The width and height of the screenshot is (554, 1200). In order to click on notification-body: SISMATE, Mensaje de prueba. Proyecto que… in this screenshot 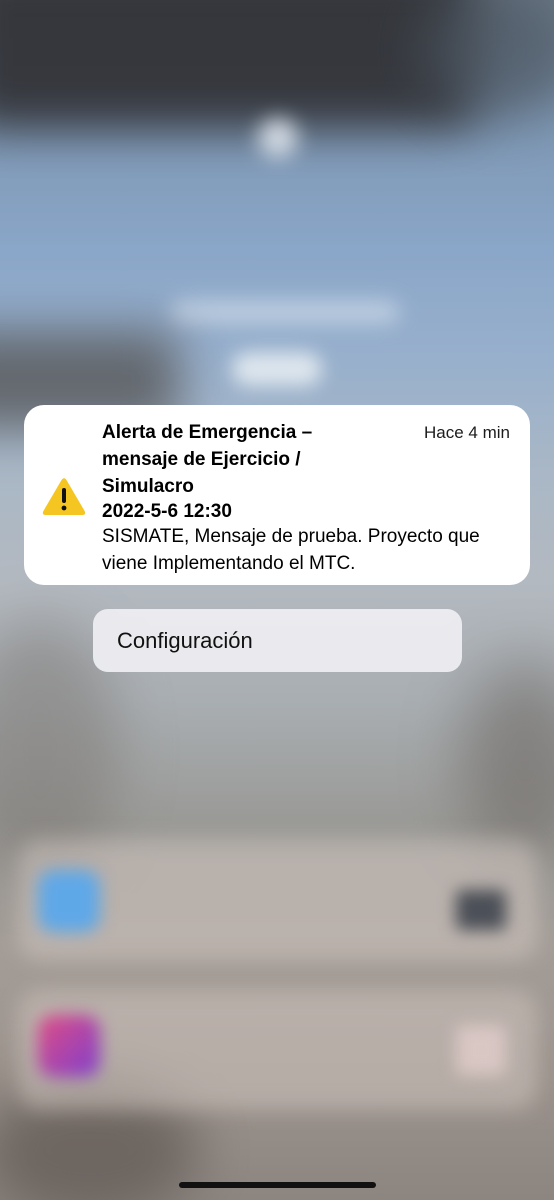, I will do `click(291, 550)`.